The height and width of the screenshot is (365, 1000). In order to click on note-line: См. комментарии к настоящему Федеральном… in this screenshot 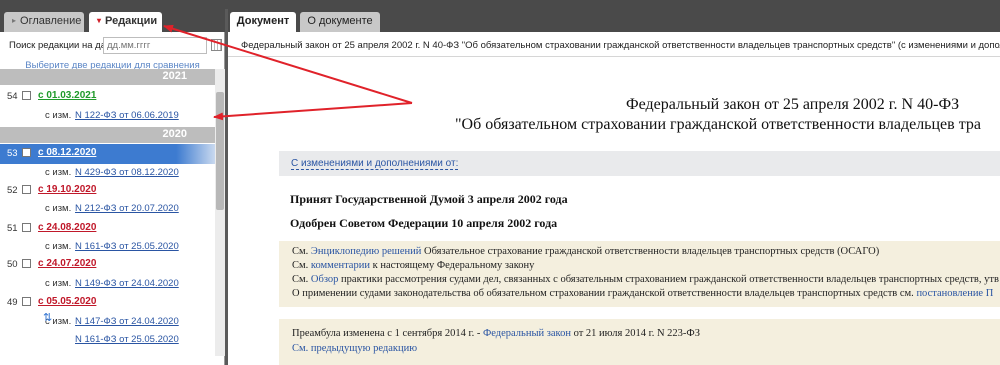, I will do `click(413, 265)`.